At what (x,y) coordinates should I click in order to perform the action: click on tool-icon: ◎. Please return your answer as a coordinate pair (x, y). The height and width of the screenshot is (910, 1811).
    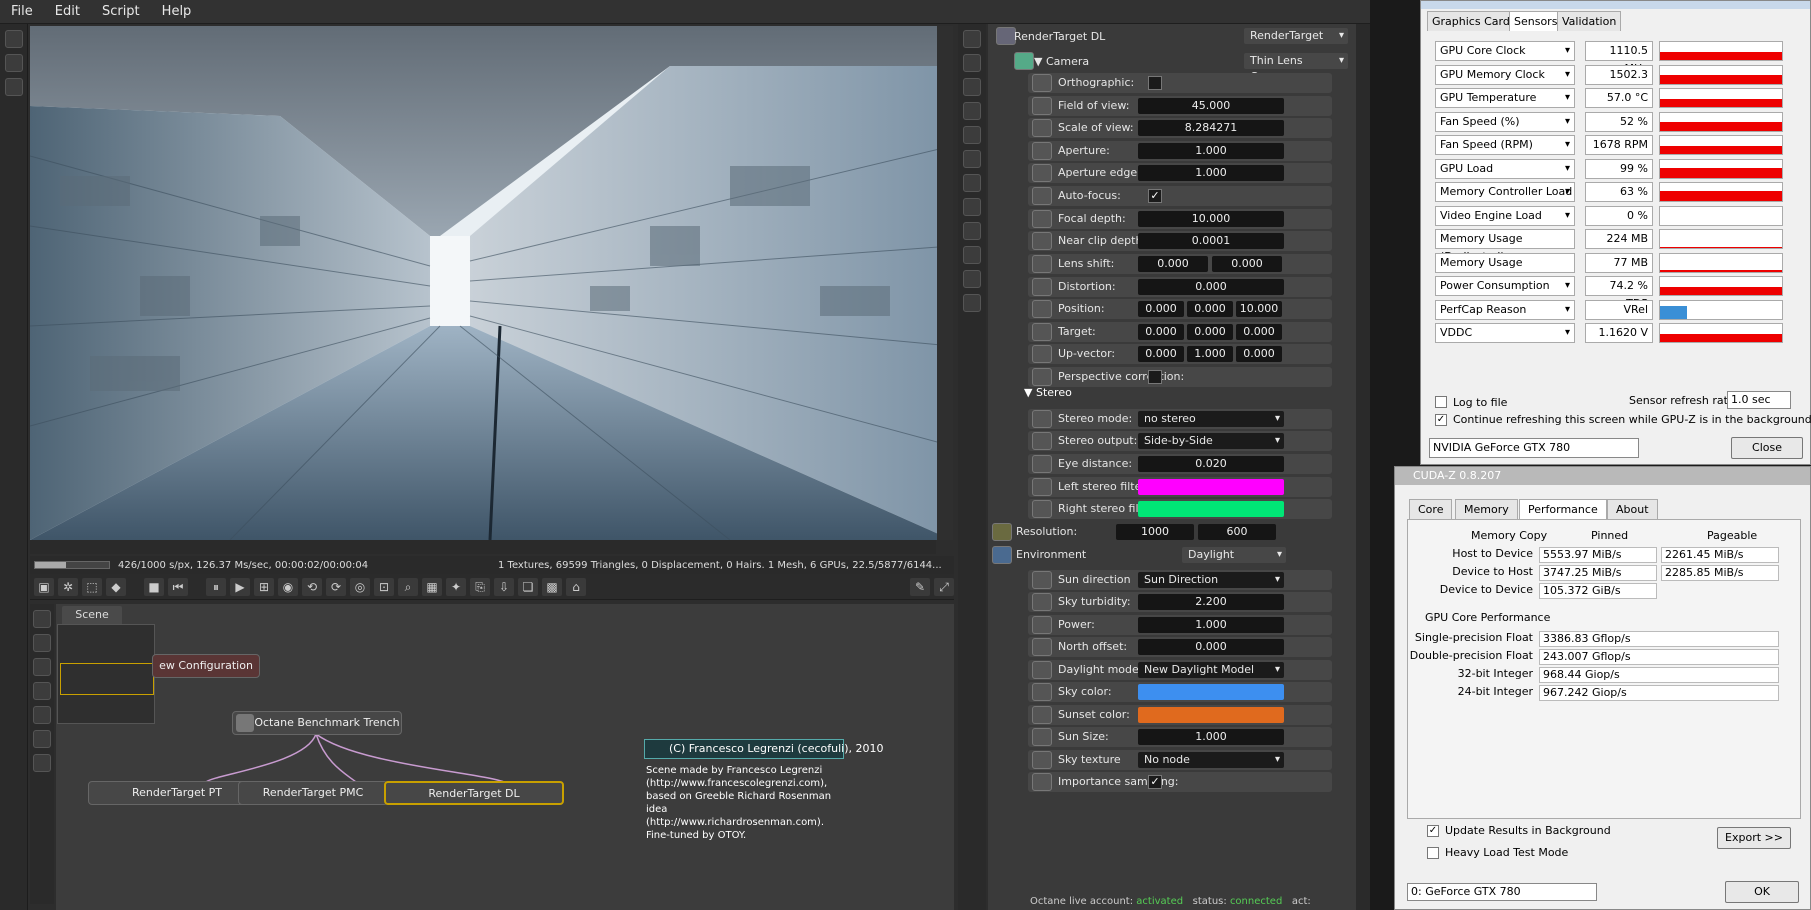
    Looking at the image, I should click on (360, 586).